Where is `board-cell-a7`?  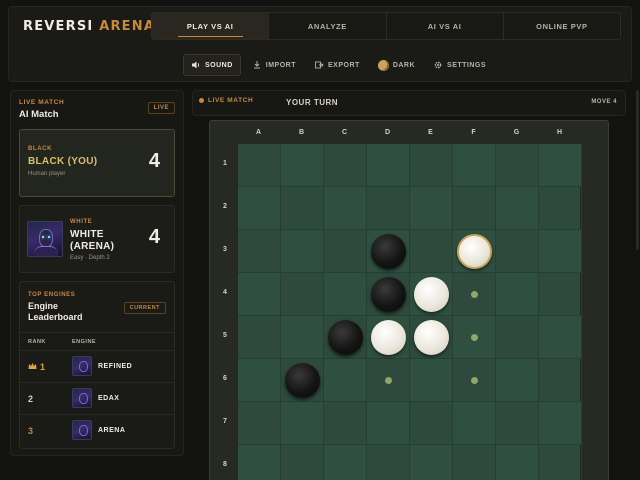
board-cell-a7 is located at coordinates (259, 423).